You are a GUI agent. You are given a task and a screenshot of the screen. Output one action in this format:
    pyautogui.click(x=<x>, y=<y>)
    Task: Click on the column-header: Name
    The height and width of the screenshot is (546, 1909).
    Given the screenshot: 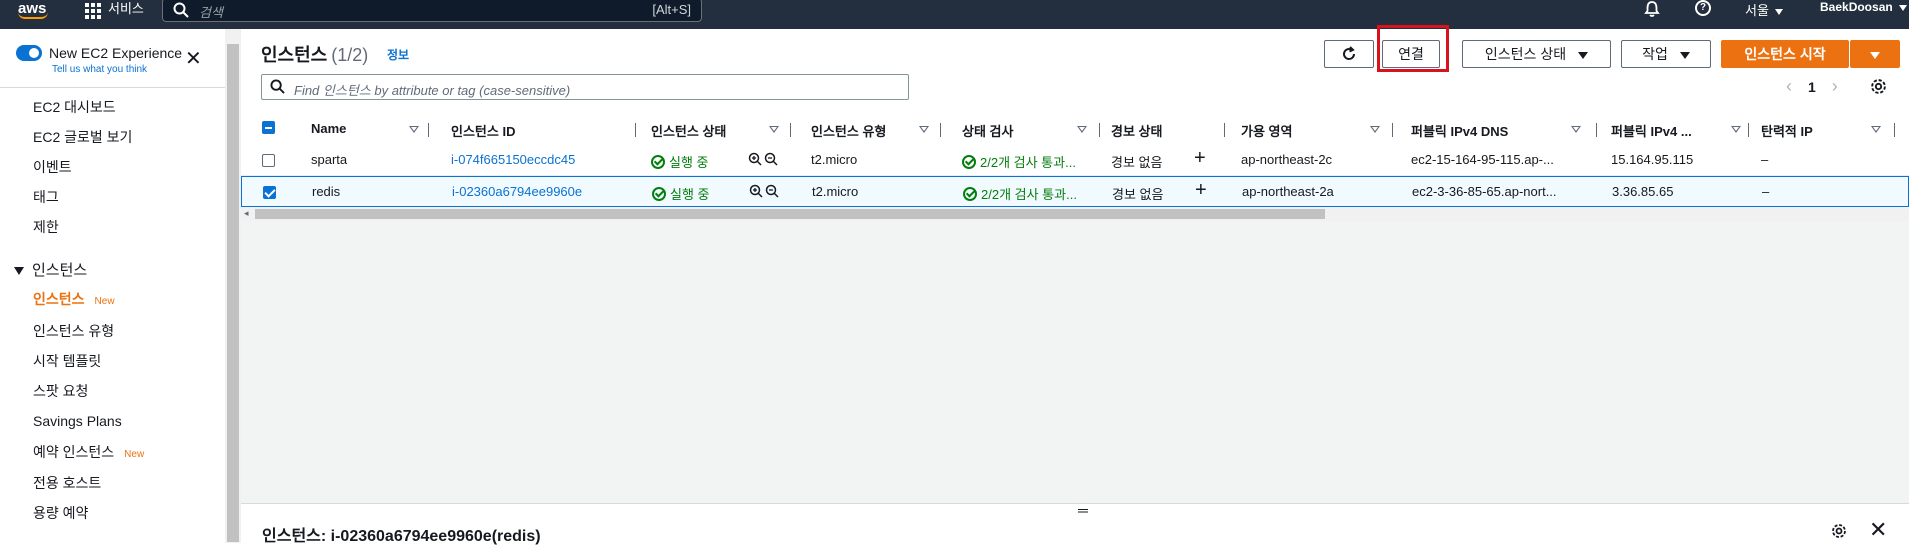 What is the action you would take?
    pyautogui.click(x=328, y=128)
    